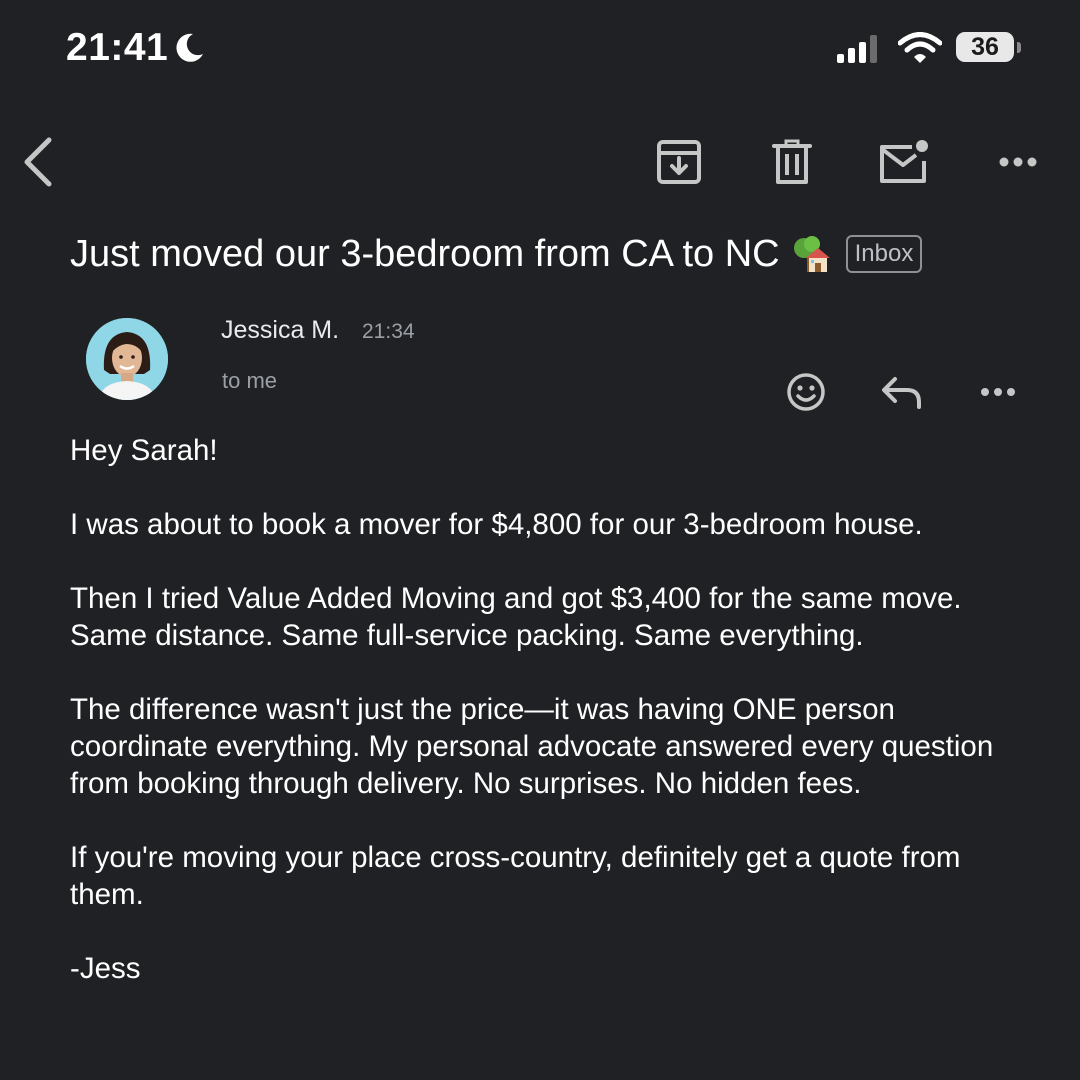 This screenshot has width=1080, height=1080. Describe the element at coordinates (425, 253) in the screenshot. I see `email-subject: Just moved our 3-bedroom from CA to NC` at that location.